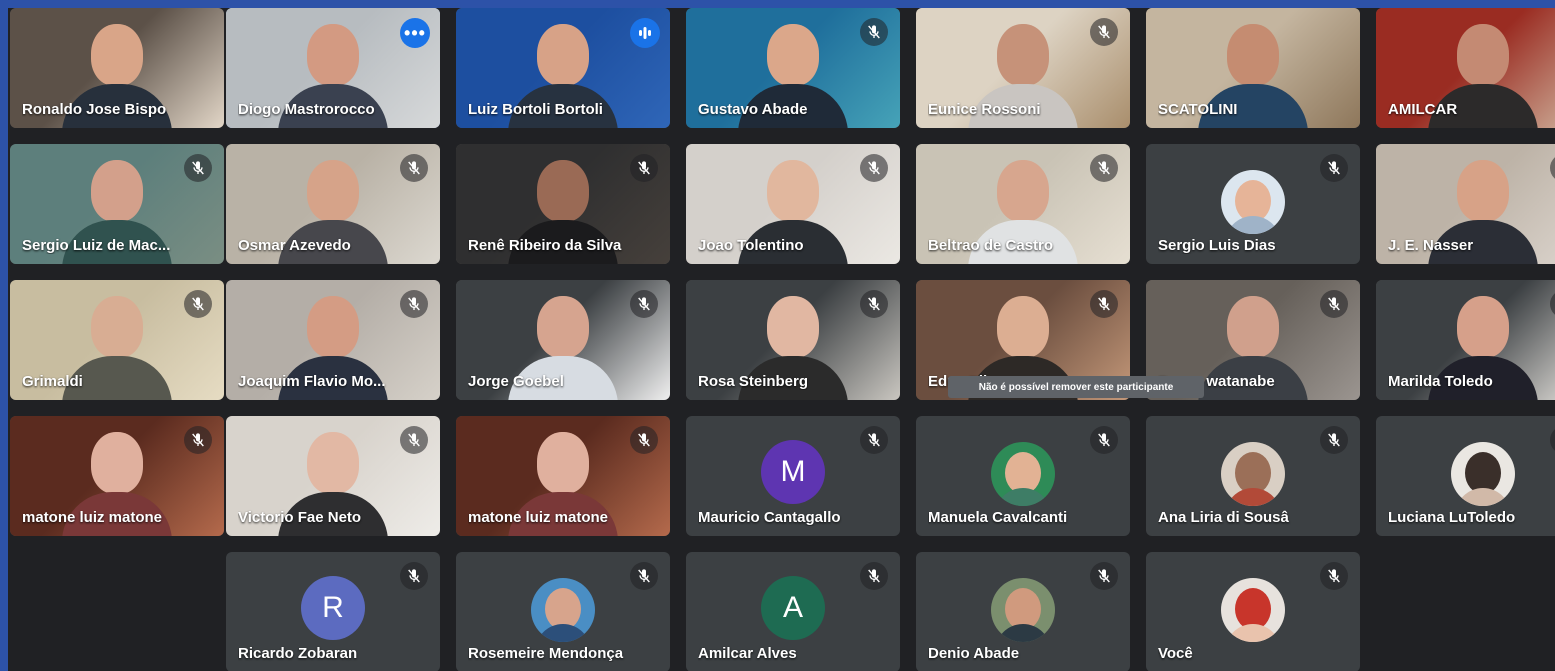 The width and height of the screenshot is (1555, 671). What do you see at coordinates (753, 381) in the screenshot?
I see `participant-name: Rosa Steinberg` at bounding box center [753, 381].